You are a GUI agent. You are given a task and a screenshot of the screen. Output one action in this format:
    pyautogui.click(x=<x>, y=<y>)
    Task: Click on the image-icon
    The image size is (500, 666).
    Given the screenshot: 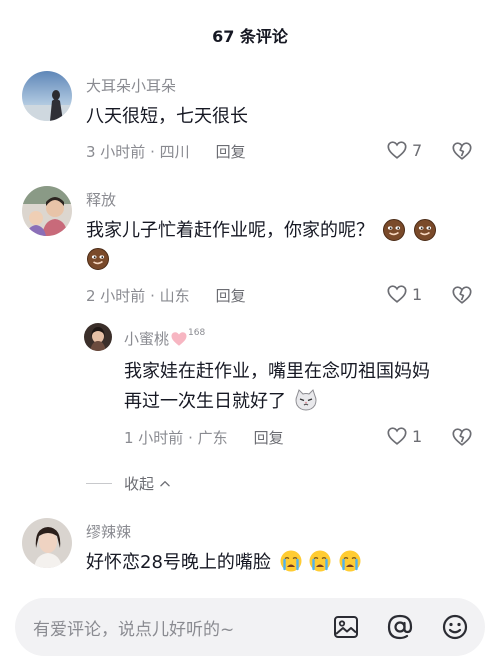 What is the action you would take?
    pyautogui.click(x=346, y=627)
    